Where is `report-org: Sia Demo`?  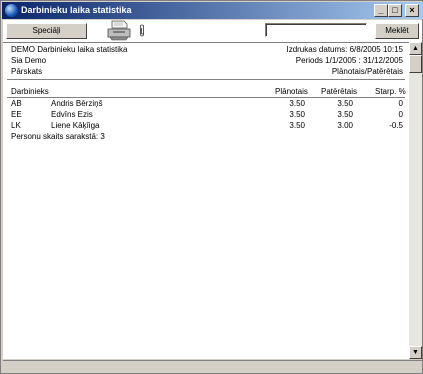
report-org: Sia Demo is located at coordinates (29, 60).